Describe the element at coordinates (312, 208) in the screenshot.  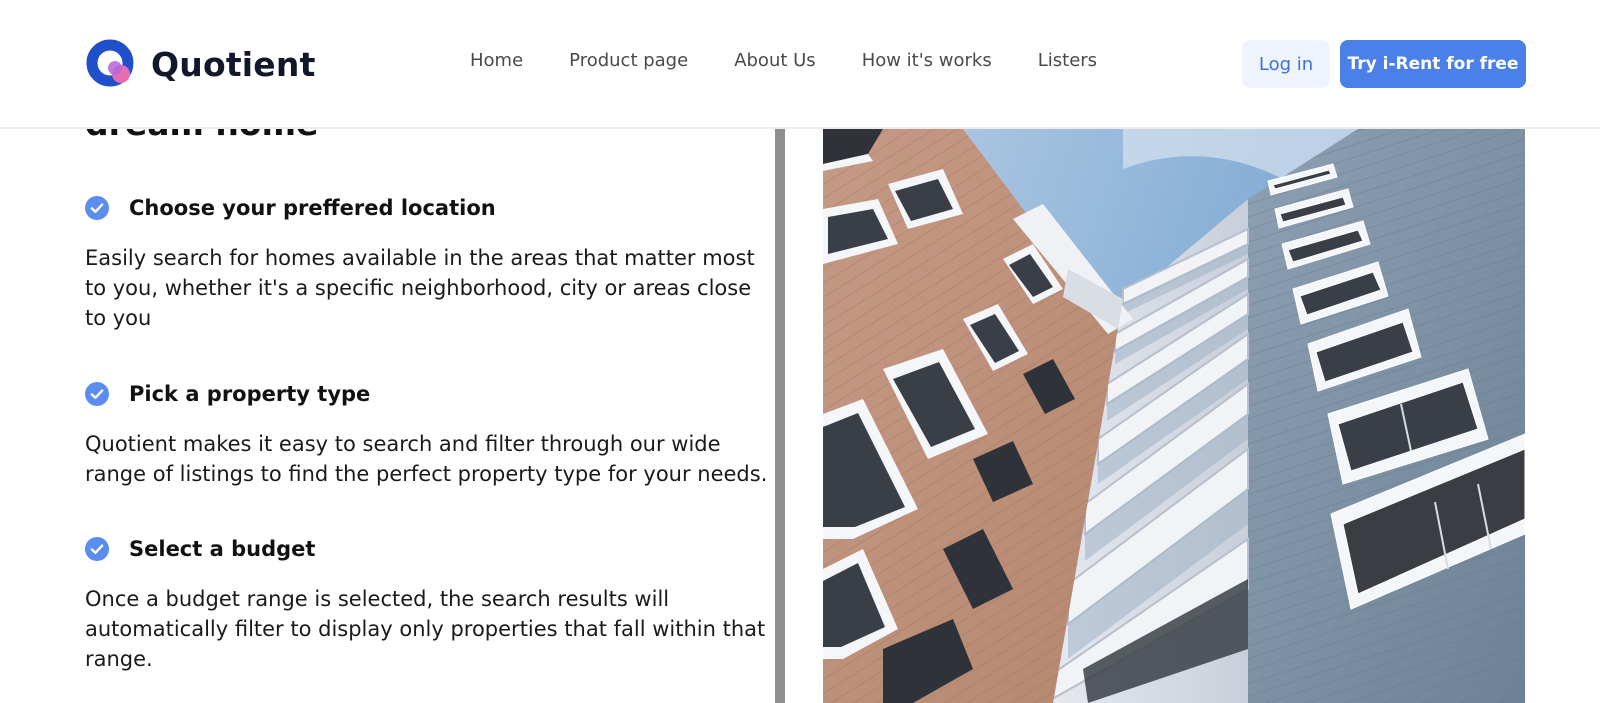
I see `feature-title: Choose your preffered location` at that location.